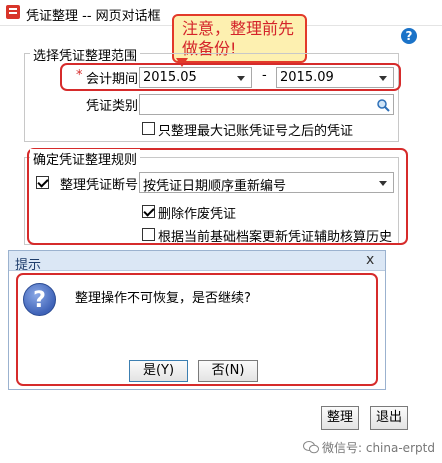  I want to click on prompt-dialog-title: 提示, so click(28, 265).